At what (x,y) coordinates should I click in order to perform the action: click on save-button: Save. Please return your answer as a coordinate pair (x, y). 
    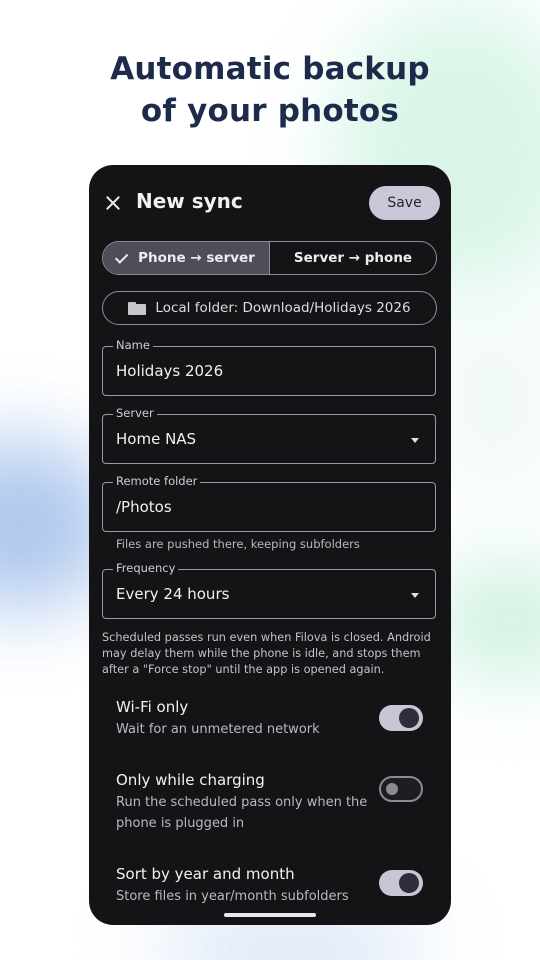
    Looking at the image, I should click on (404, 203).